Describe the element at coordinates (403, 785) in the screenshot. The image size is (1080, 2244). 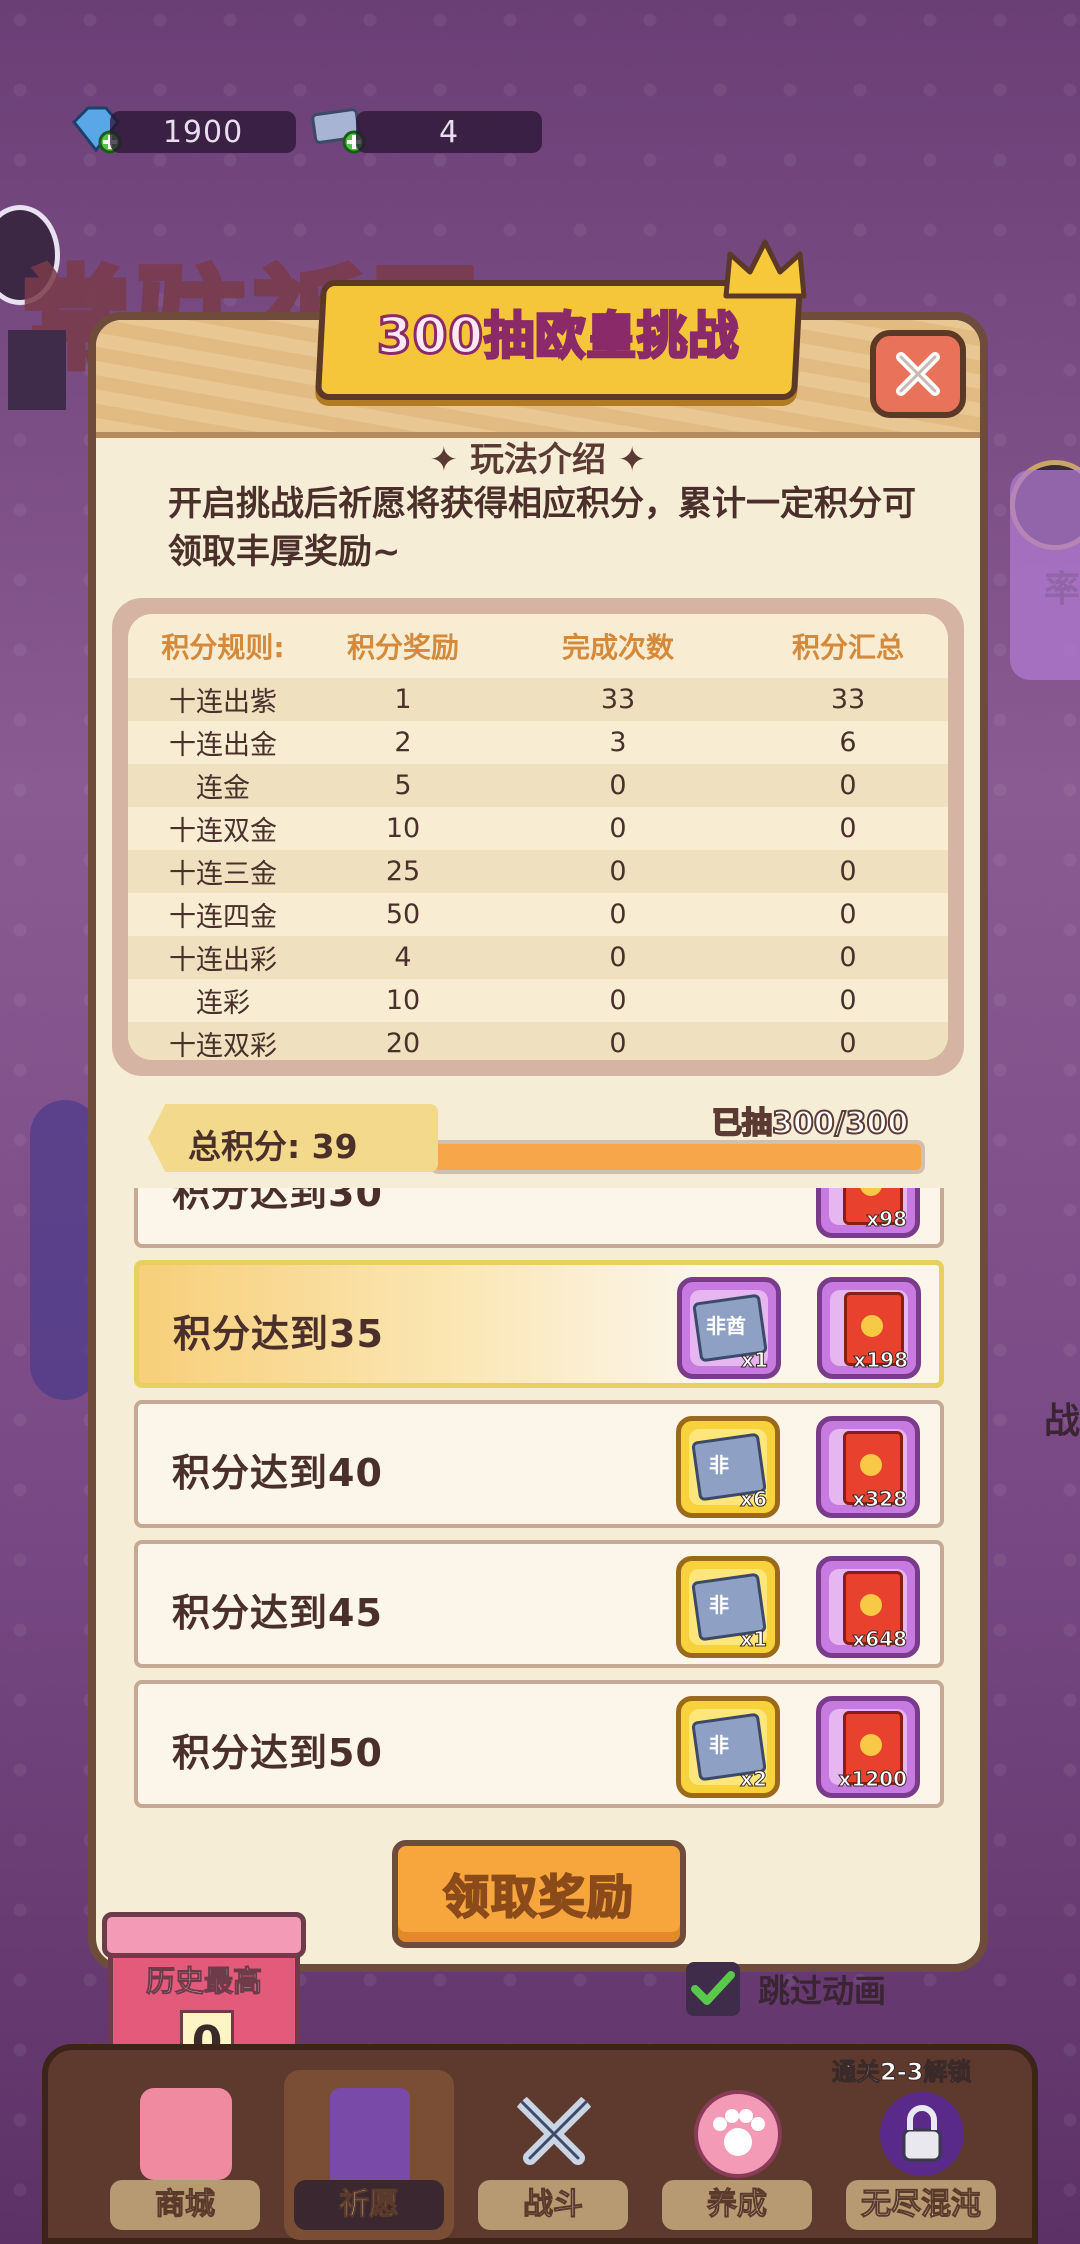
I see `rule-points: 5` at that location.